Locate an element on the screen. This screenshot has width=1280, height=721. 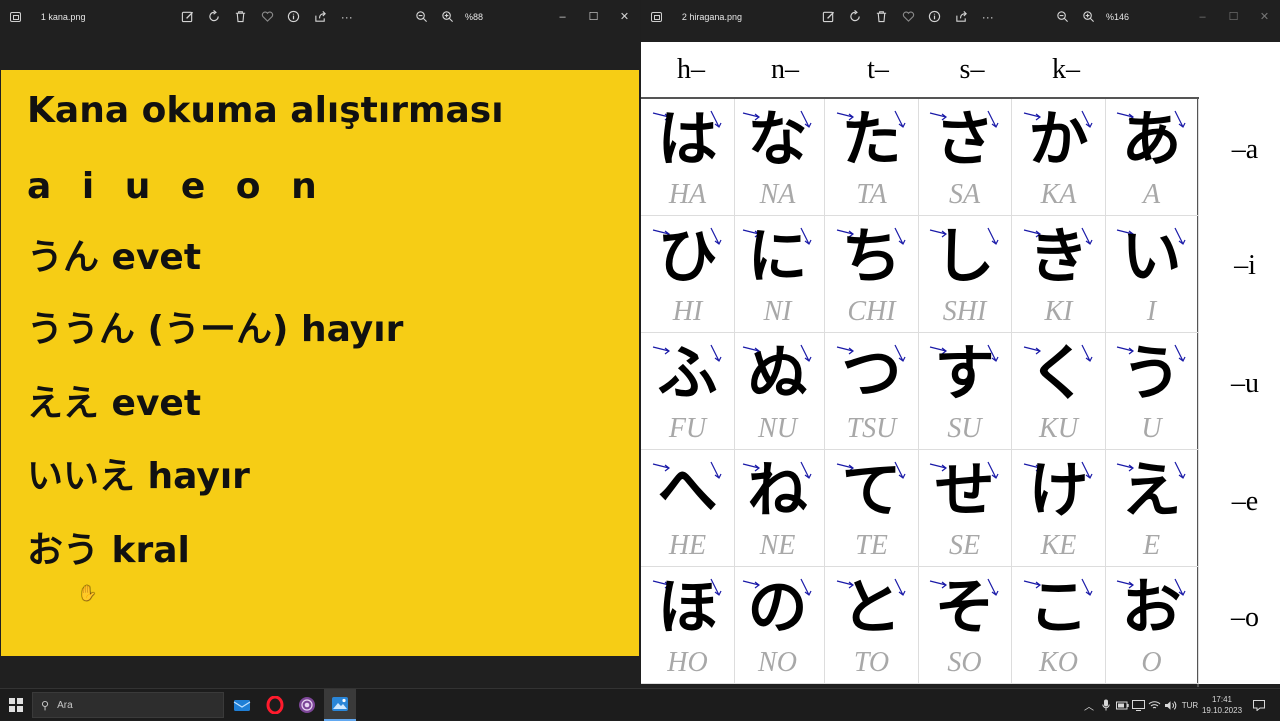
kana-cell: いI is located at coordinates (1152, 274).